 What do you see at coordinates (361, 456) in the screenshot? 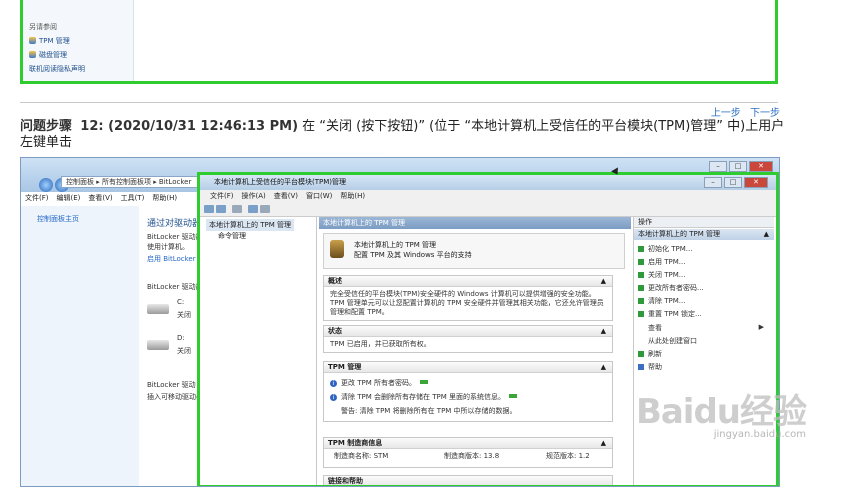
I see `vendor-name: 制造商名称: STM` at bounding box center [361, 456].